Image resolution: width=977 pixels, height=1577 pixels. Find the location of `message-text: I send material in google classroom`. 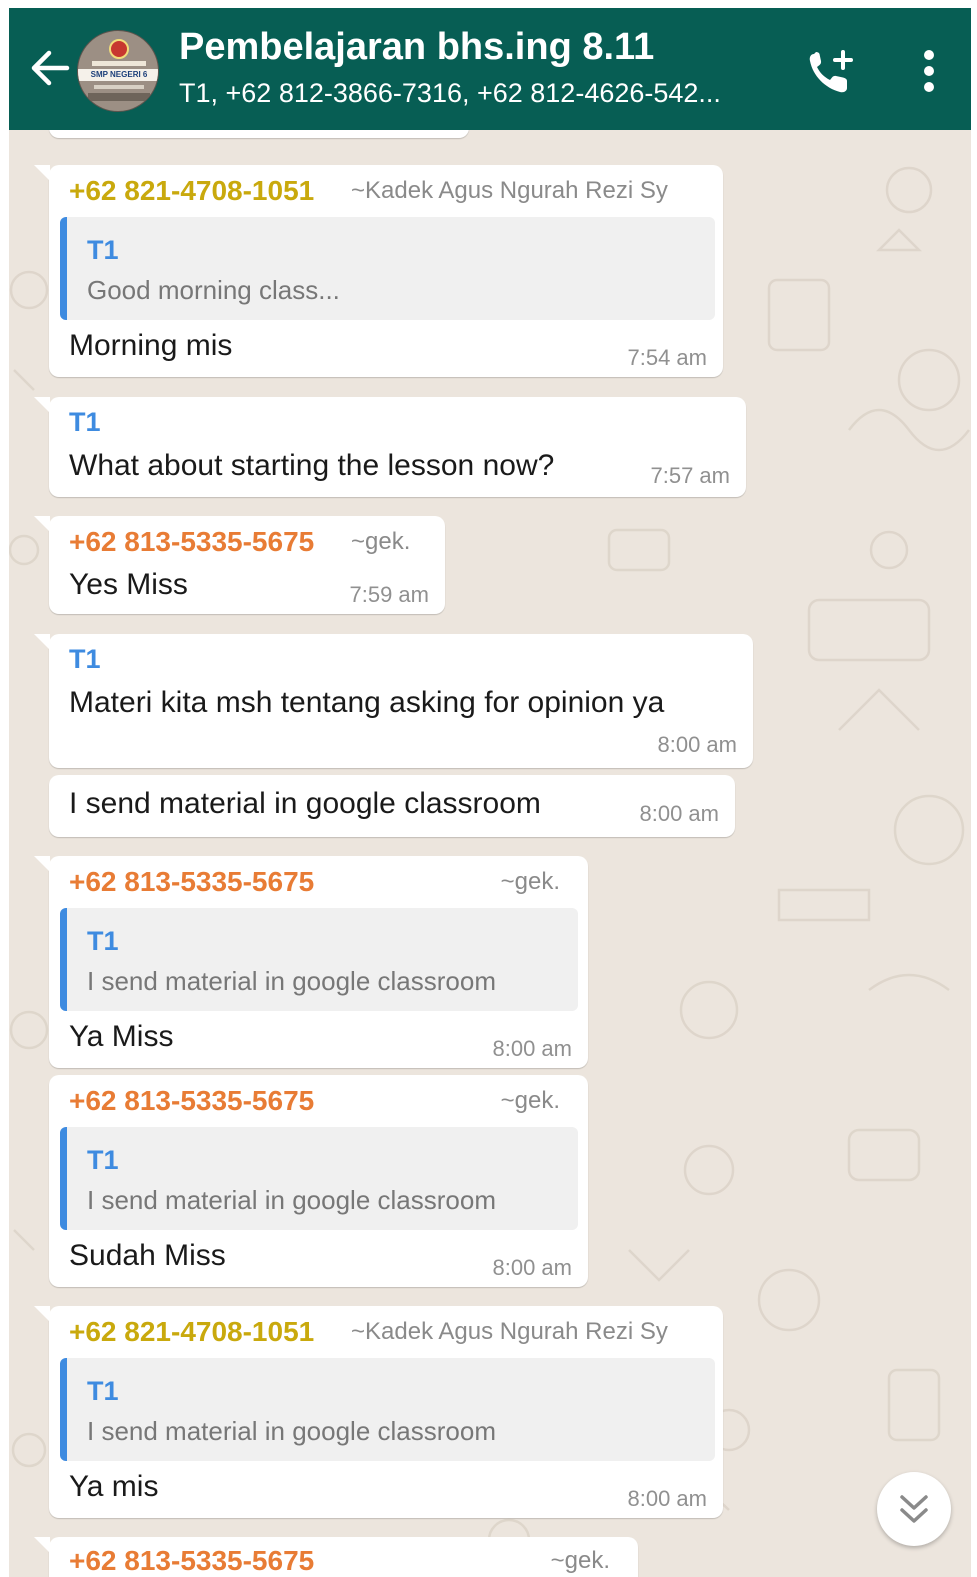

message-text: I send material in google classroom is located at coordinates (305, 803).